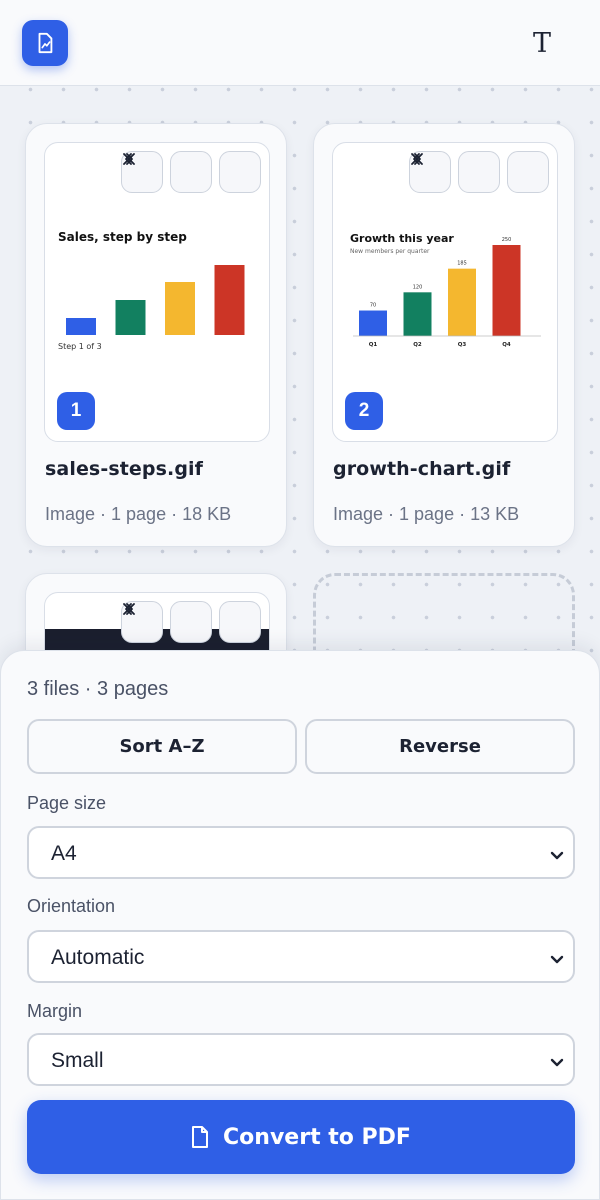 The width and height of the screenshot is (600, 1200). What do you see at coordinates (138, 514) in the screenshot?
I see `file-meta: Image · 1 page · 18 KB` at bounding box center [138, 514].